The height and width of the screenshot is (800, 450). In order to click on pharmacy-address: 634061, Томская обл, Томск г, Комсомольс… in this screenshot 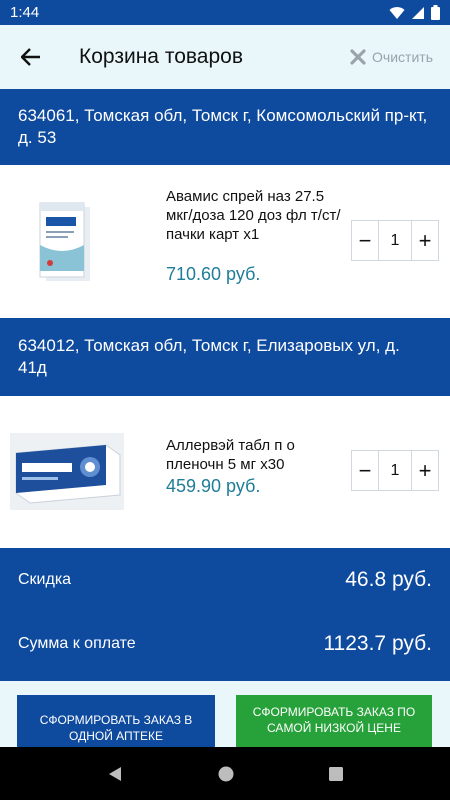, I will do `click(225, 127)`.